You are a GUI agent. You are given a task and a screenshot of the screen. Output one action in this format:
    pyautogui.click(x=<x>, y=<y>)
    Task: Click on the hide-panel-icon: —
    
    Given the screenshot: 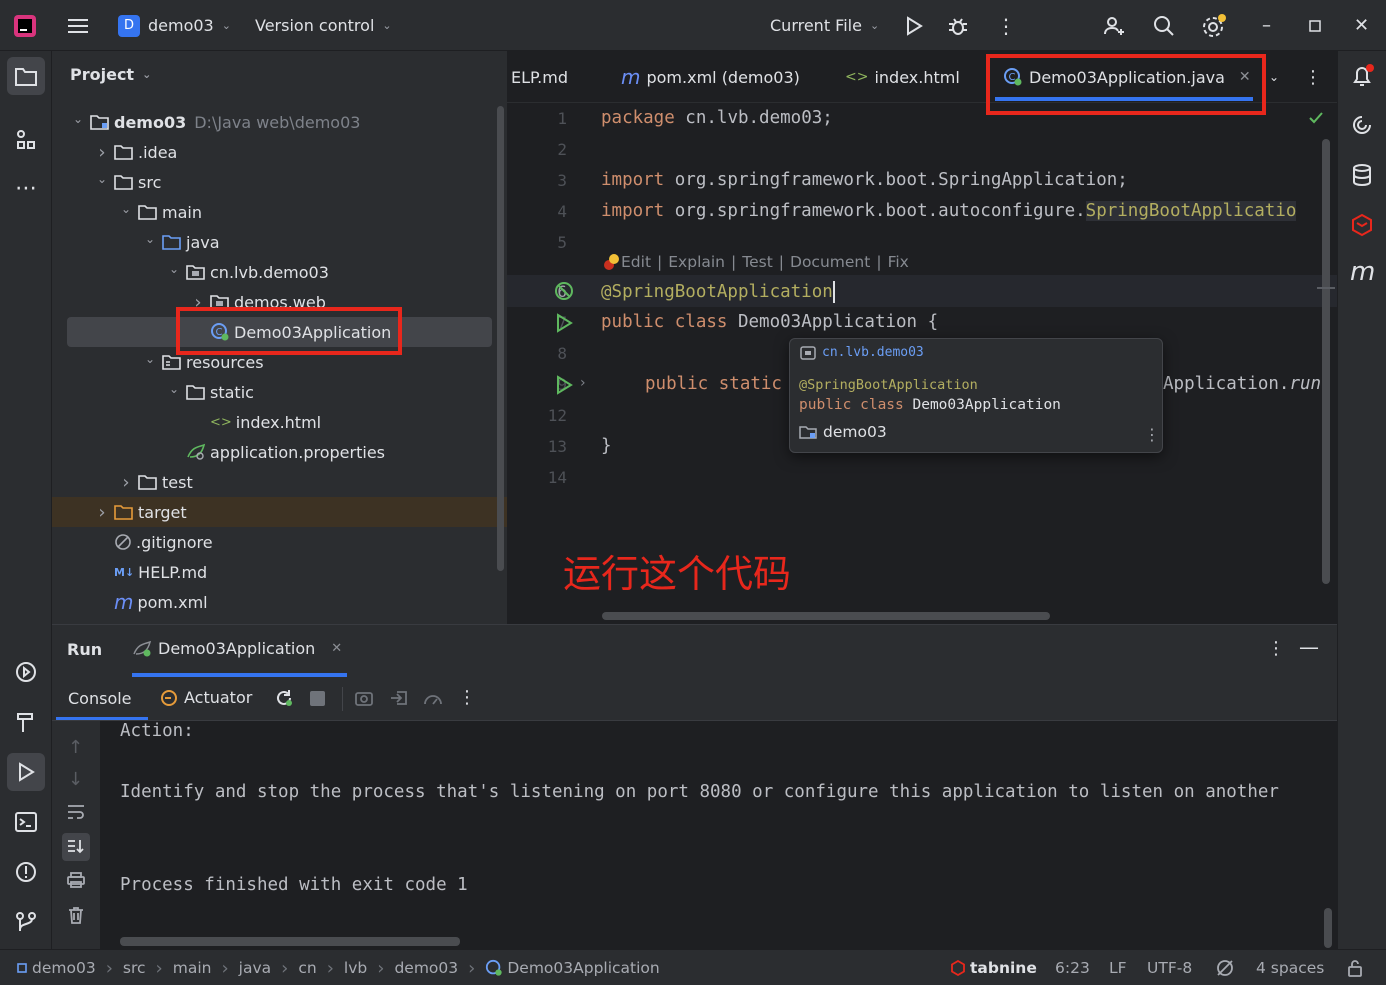 What is the action you would take?
    pyautogui.click(x=1309, y=647)
    